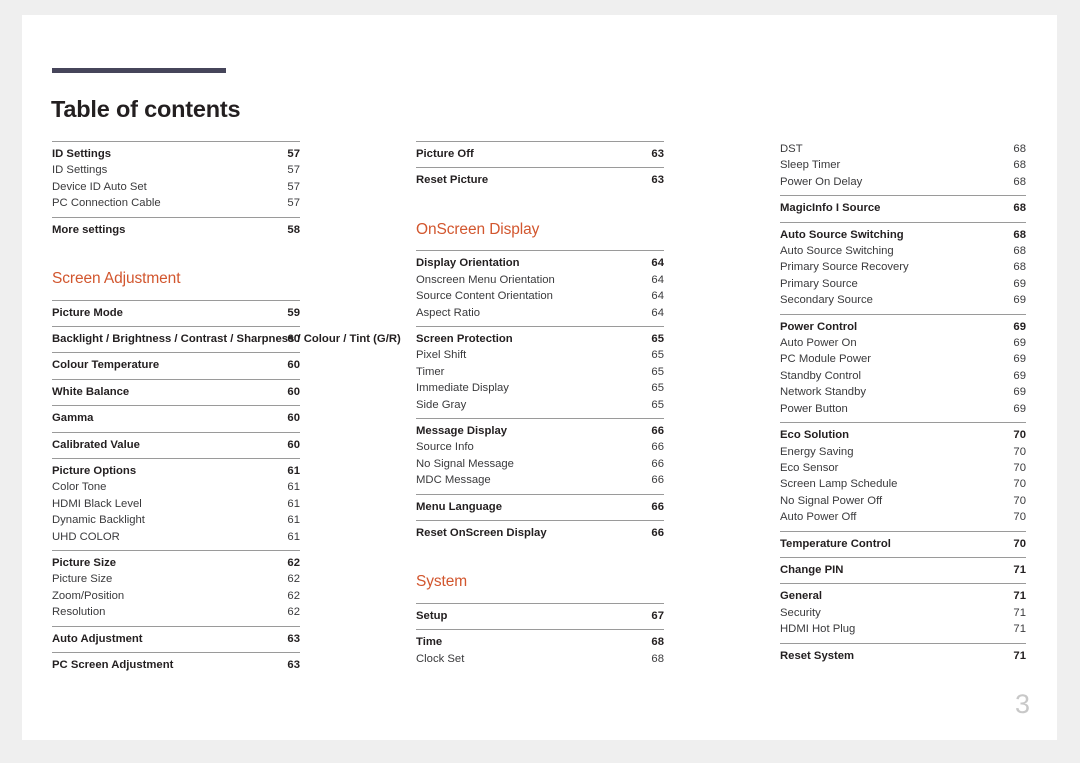 The height and width of the screenshot is (763, 1080). Describe the element at coordinates (176, 596) in the screenshot. I see `toc-entry-sub: Zoom/Position 62` at that location.